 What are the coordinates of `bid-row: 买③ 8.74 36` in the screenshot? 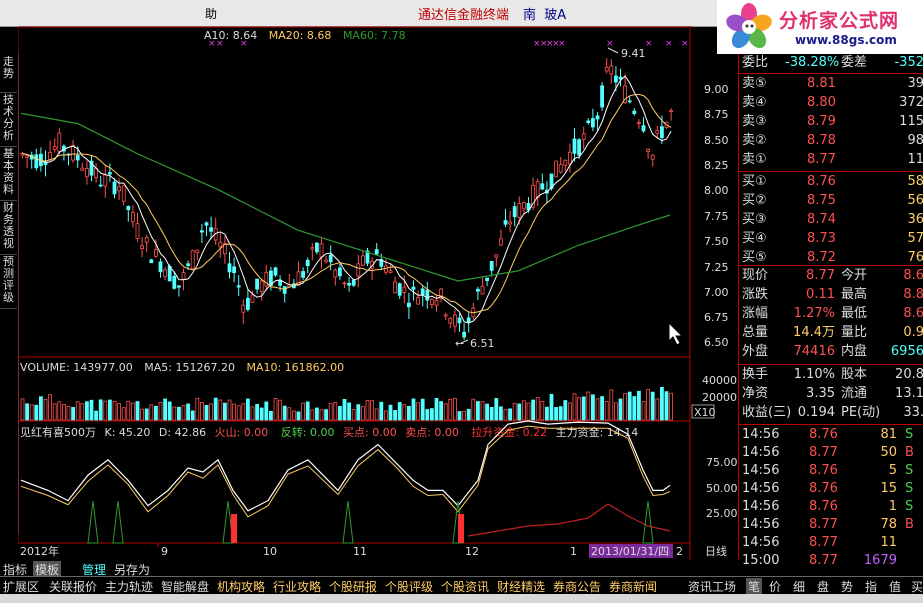 It's located at (832, 219).